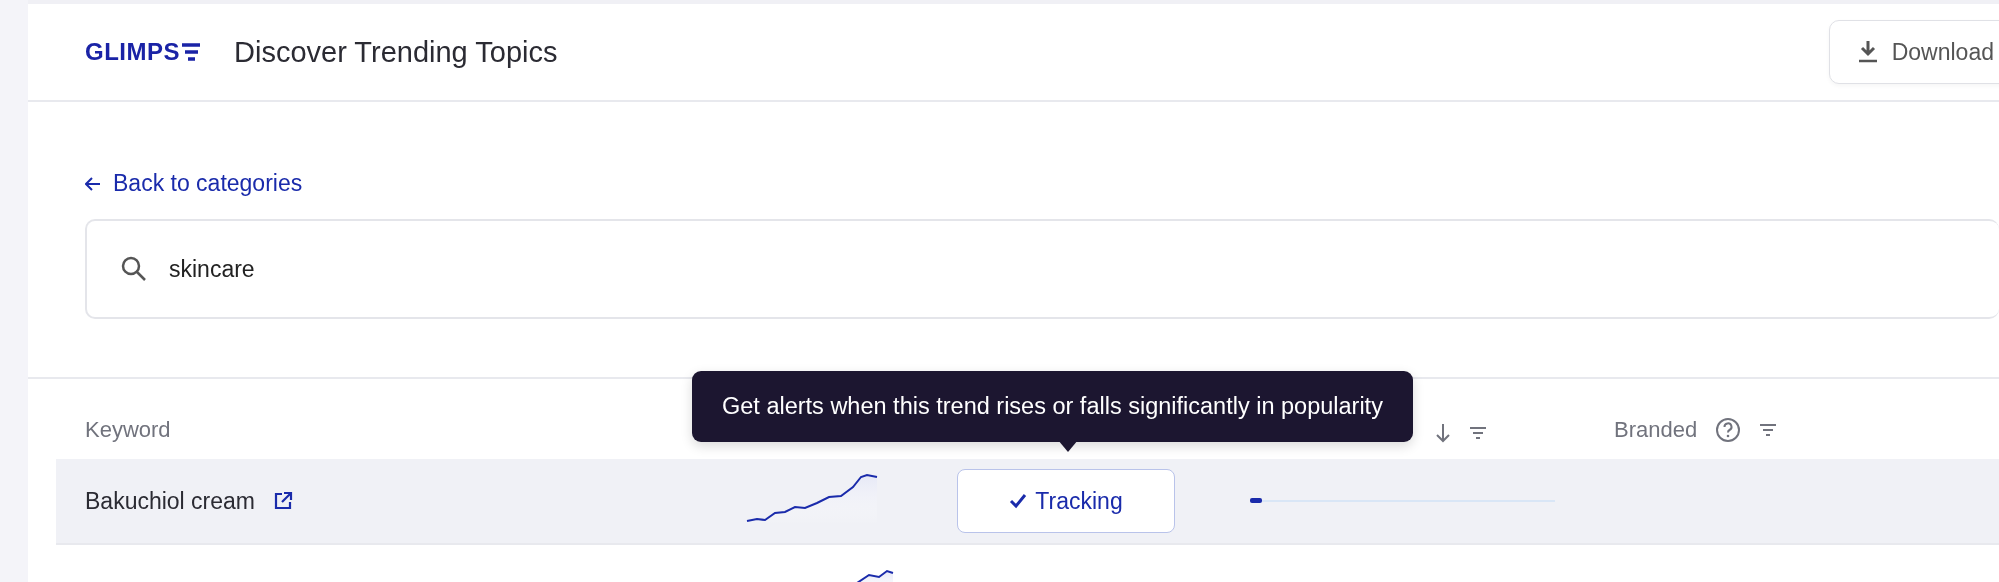 The height and width of the screenshot is (582, 1999). I want to click on back-link: Back to categories, so click(194, 183).